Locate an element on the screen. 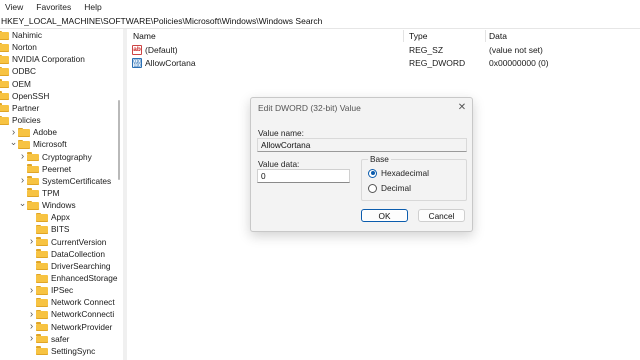 This screenshot has height=360, width=640. tree-item: OEM is located at coordinates (15, 84).